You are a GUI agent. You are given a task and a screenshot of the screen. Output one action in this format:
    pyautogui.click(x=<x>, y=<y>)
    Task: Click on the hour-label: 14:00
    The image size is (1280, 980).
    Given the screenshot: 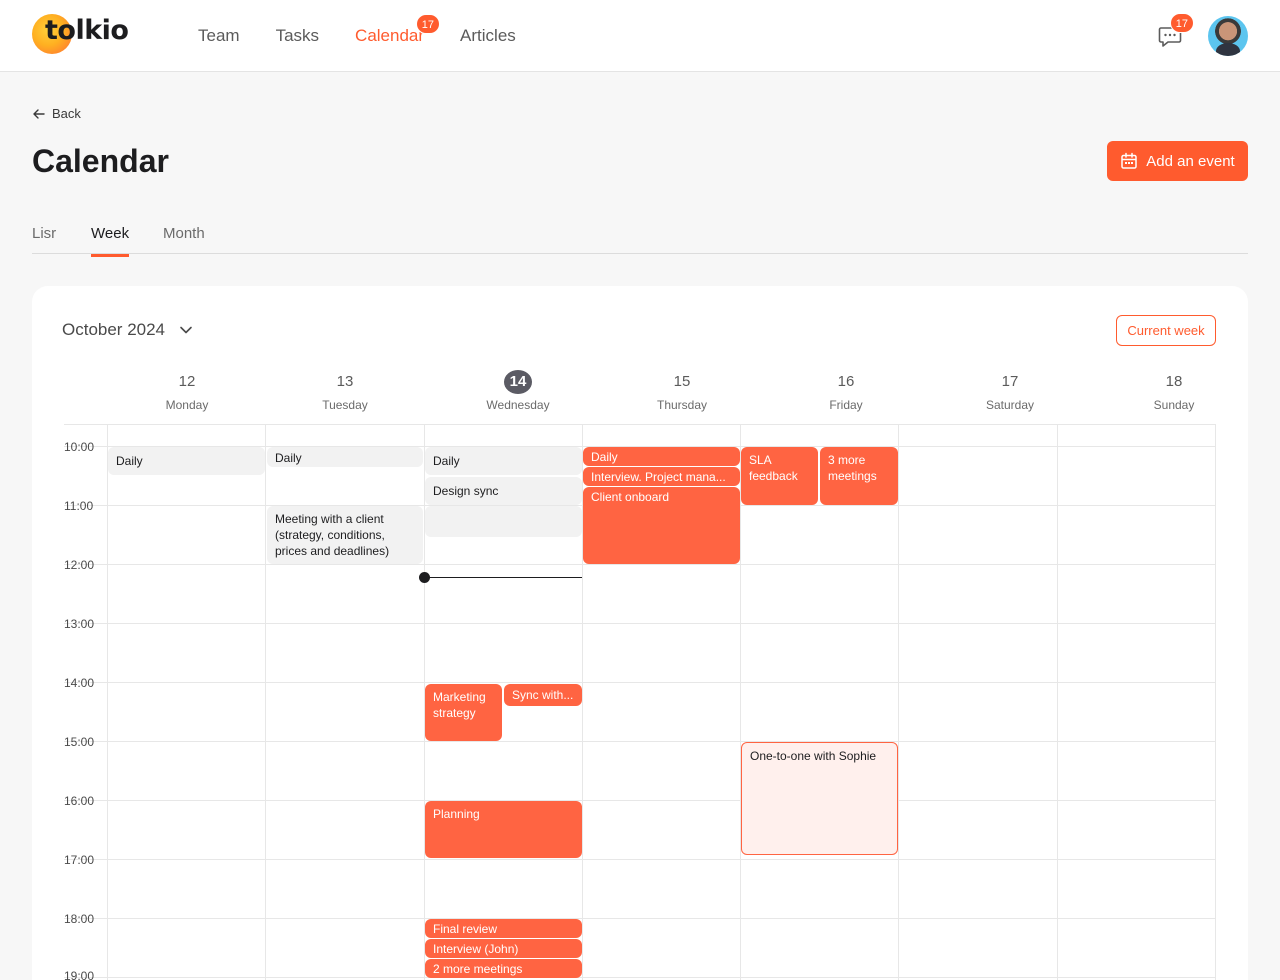 What is the action you would take?
    pyautogui.click(x=79, y=683)
    